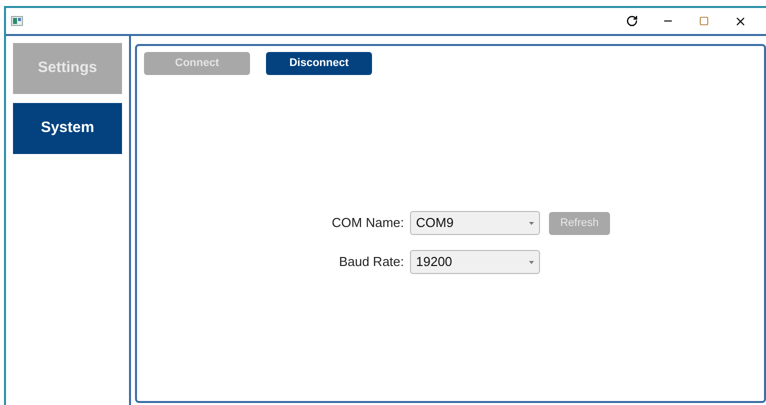  I want to click on dropdown-field: COM9, so click(475, 223).